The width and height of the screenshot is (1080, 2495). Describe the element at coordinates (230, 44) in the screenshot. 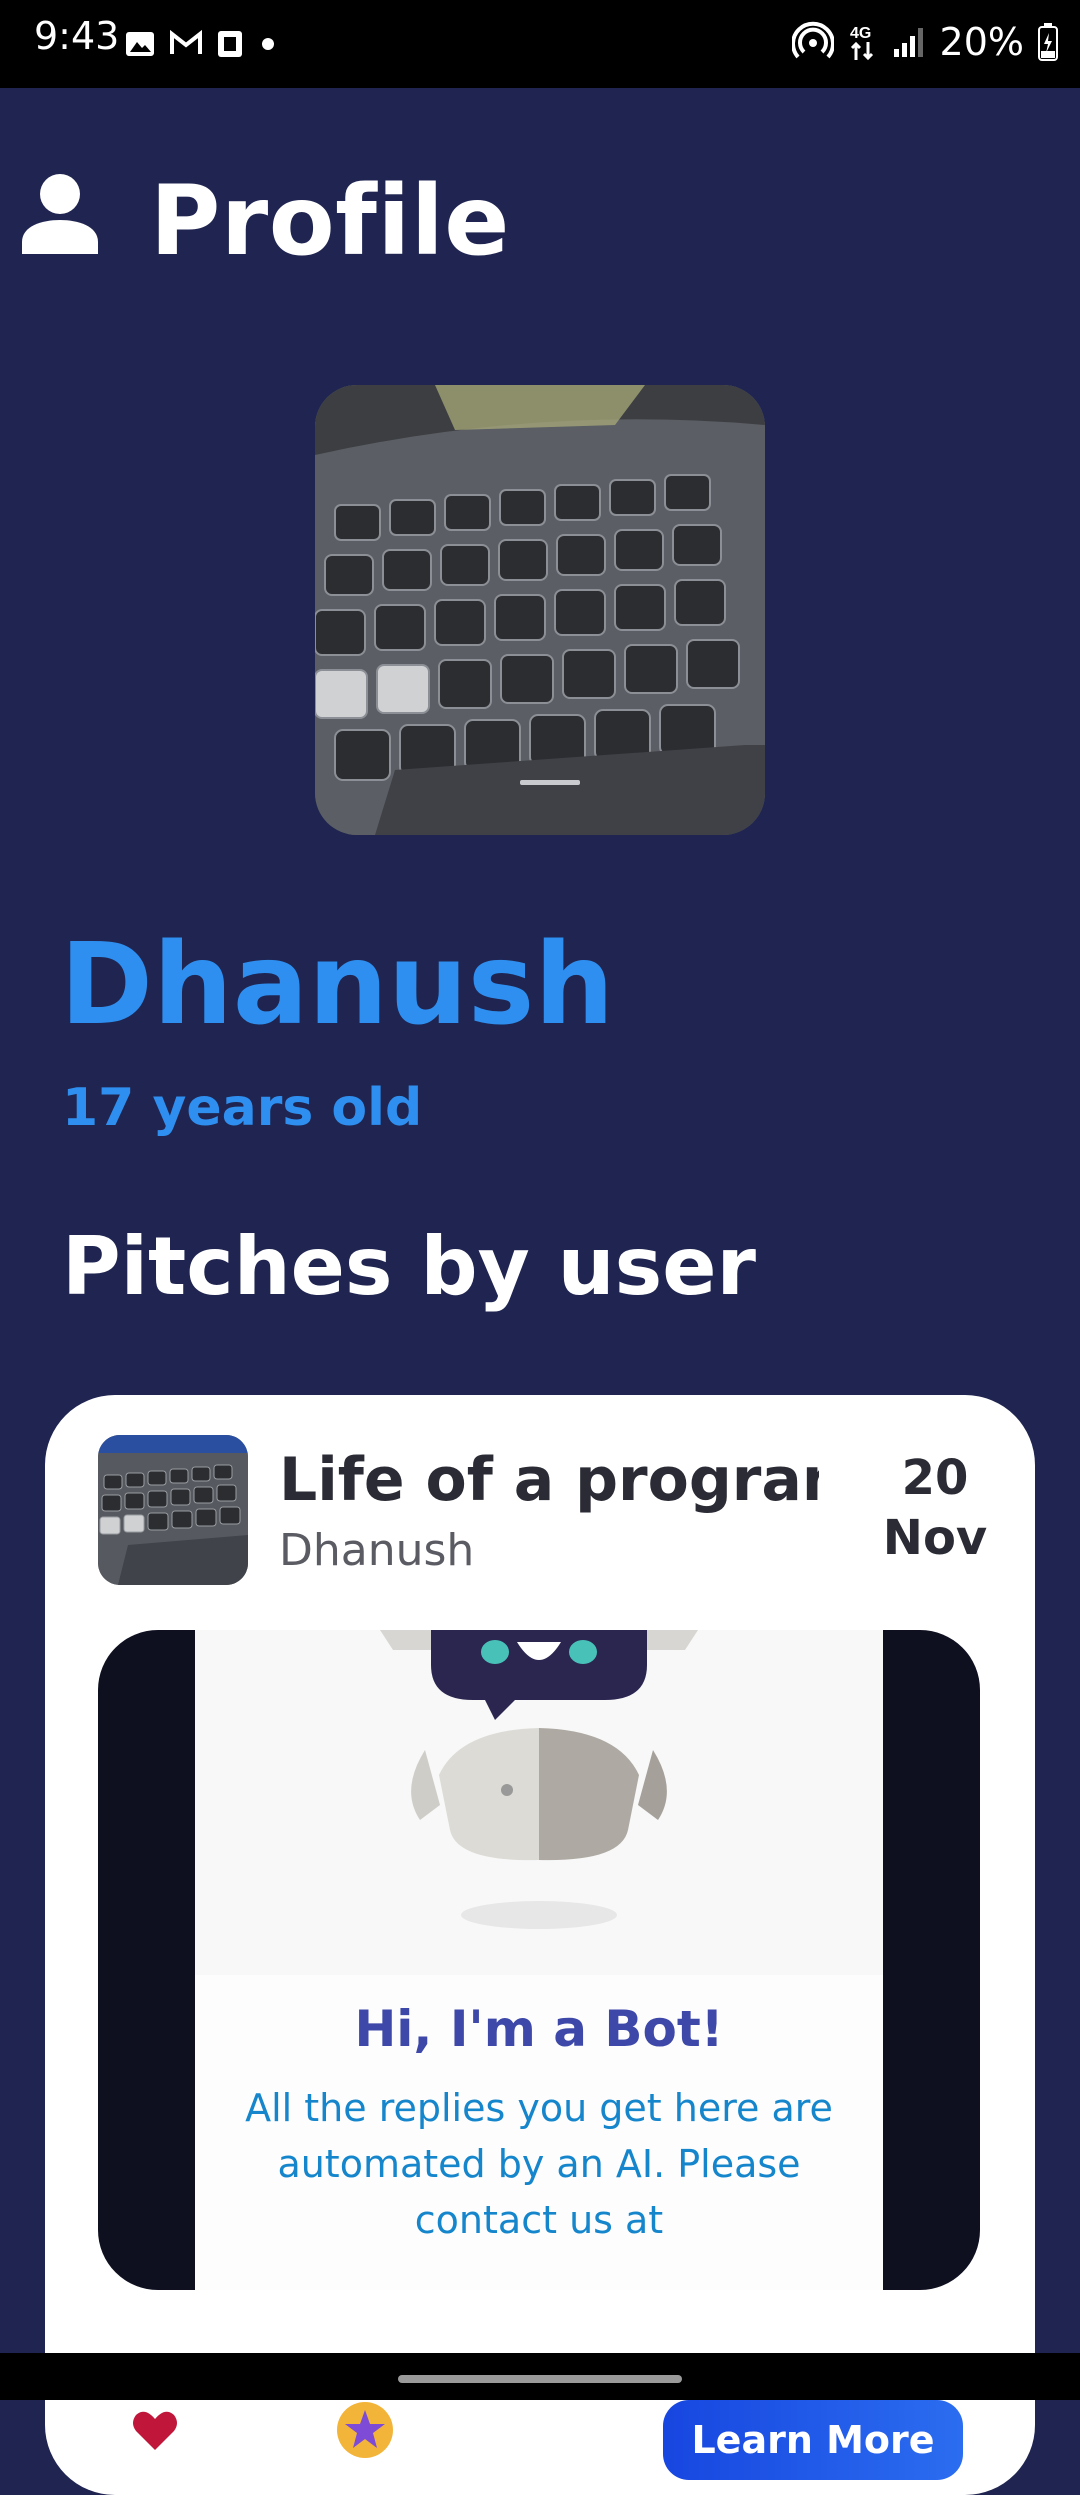

I see `sim-icon` at that location.